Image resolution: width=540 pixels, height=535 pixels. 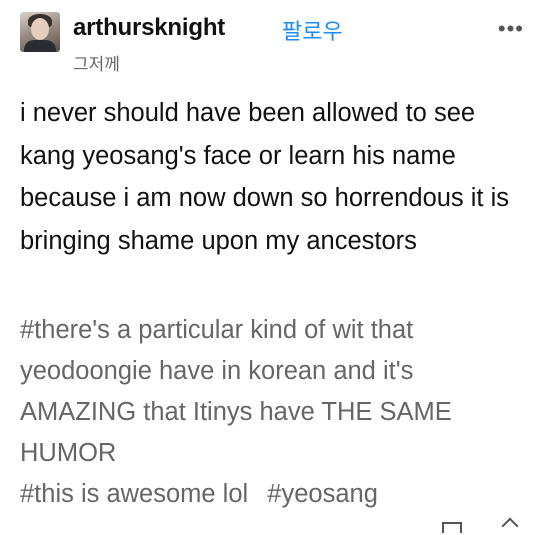 I want to click on post-header: arthursknight 팔로우 그저께 •••, so click(x=272, y=45).